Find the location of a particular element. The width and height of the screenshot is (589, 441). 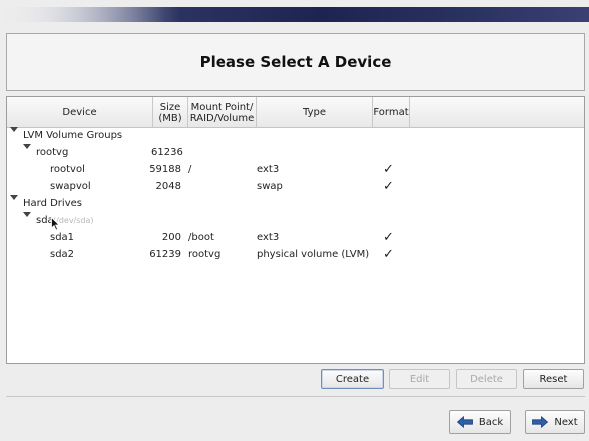

table-row: rootvol 59188 / ext3 ✓ is located at coordinates (295, 169).